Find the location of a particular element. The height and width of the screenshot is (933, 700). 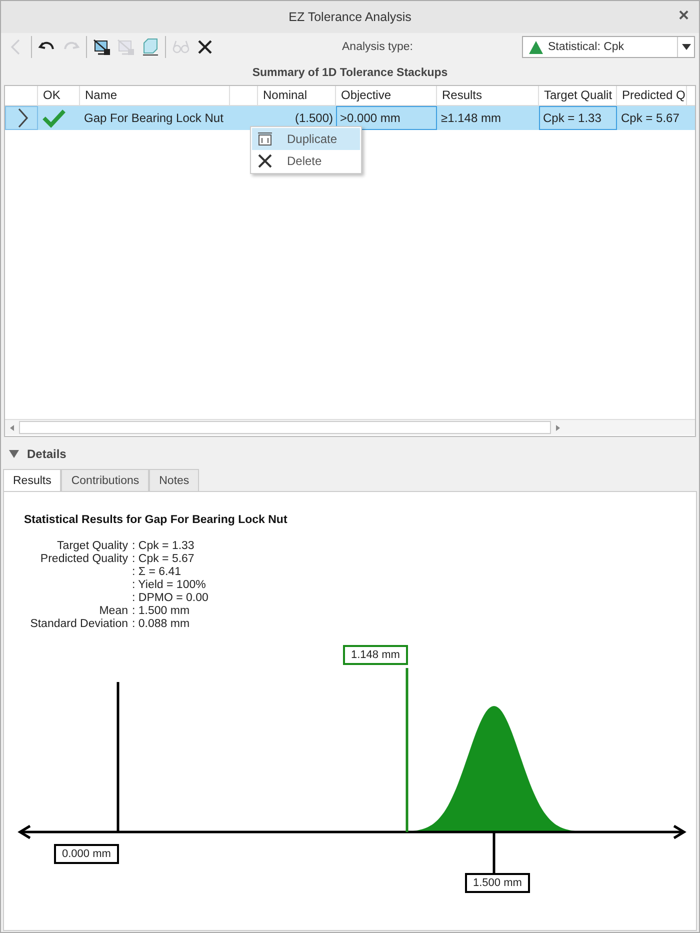

result-value: : 0.088 mm is located at coordinates (161, 624).